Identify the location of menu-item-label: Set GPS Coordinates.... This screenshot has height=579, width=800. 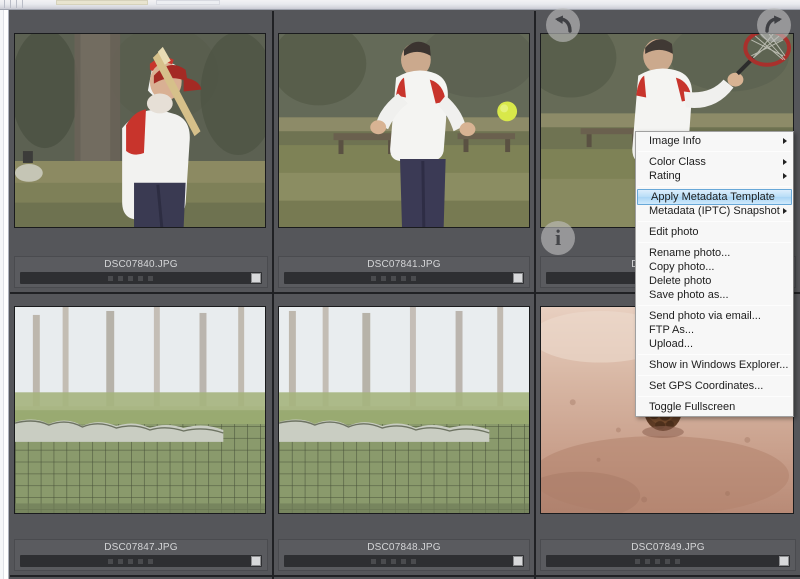
(706, 386).